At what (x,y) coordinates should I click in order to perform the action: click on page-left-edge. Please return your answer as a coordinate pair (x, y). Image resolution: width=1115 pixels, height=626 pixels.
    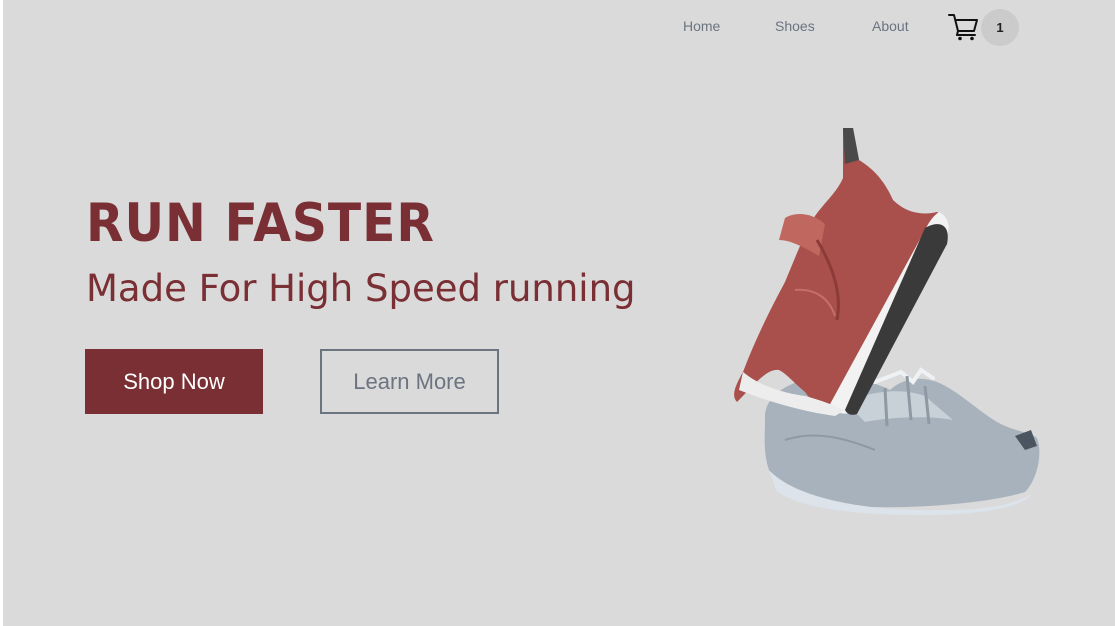
    Looking at the image, I should click on (1, 313).